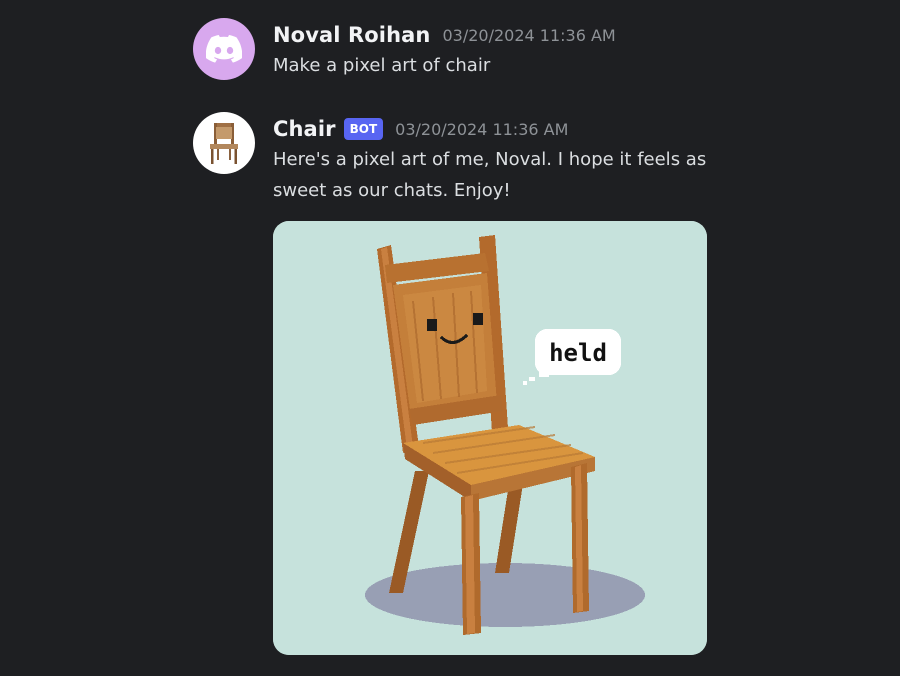 The height and width of the screenshot is (676, 900). Describe the element at coordinates (573, 129) in the screenshot. I see `message-header: Chair BOT 03/20/2024 11:36 AM` at that location.